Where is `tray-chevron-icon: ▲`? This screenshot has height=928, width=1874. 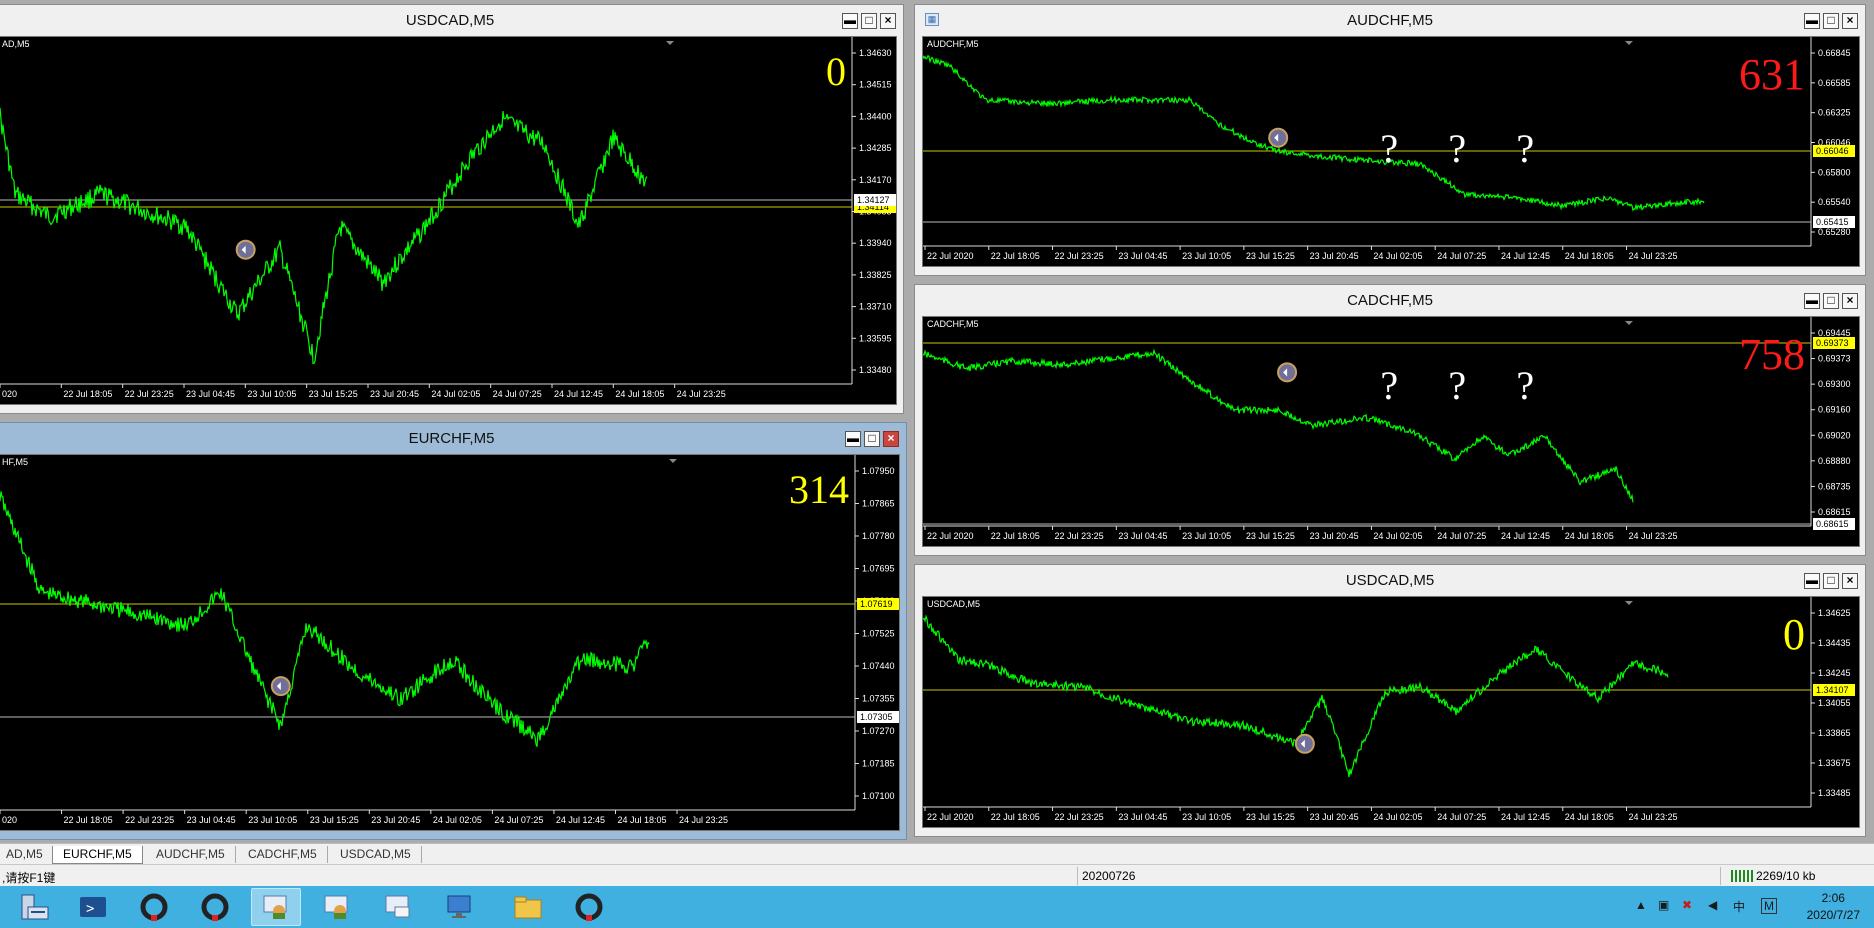
tray-chevron-icon: ▲ is located at coordinates (1641, 905).